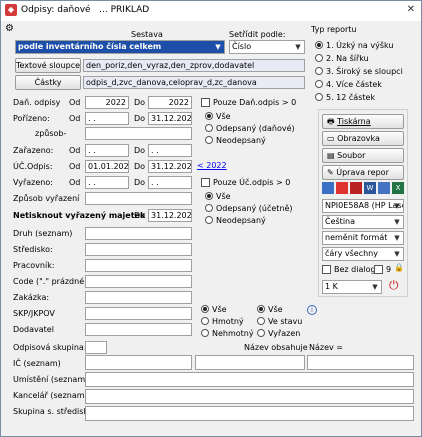 This screenshot has height=437, width=422. Describe the element at coordinates (363, 254) in the screenshot. I see `lines-select: čáry všechny ▼` at that location.